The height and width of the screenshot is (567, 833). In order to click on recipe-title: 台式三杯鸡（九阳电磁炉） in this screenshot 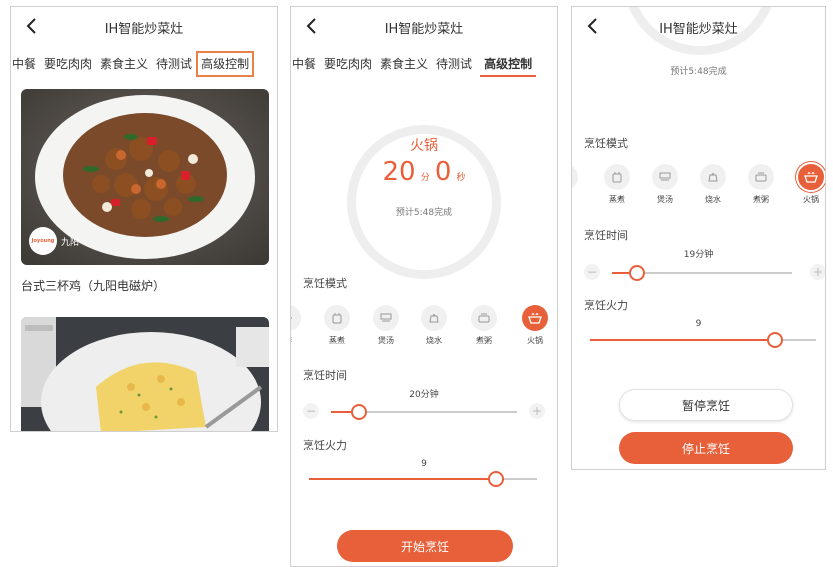, I will do `click(93, 285)`.